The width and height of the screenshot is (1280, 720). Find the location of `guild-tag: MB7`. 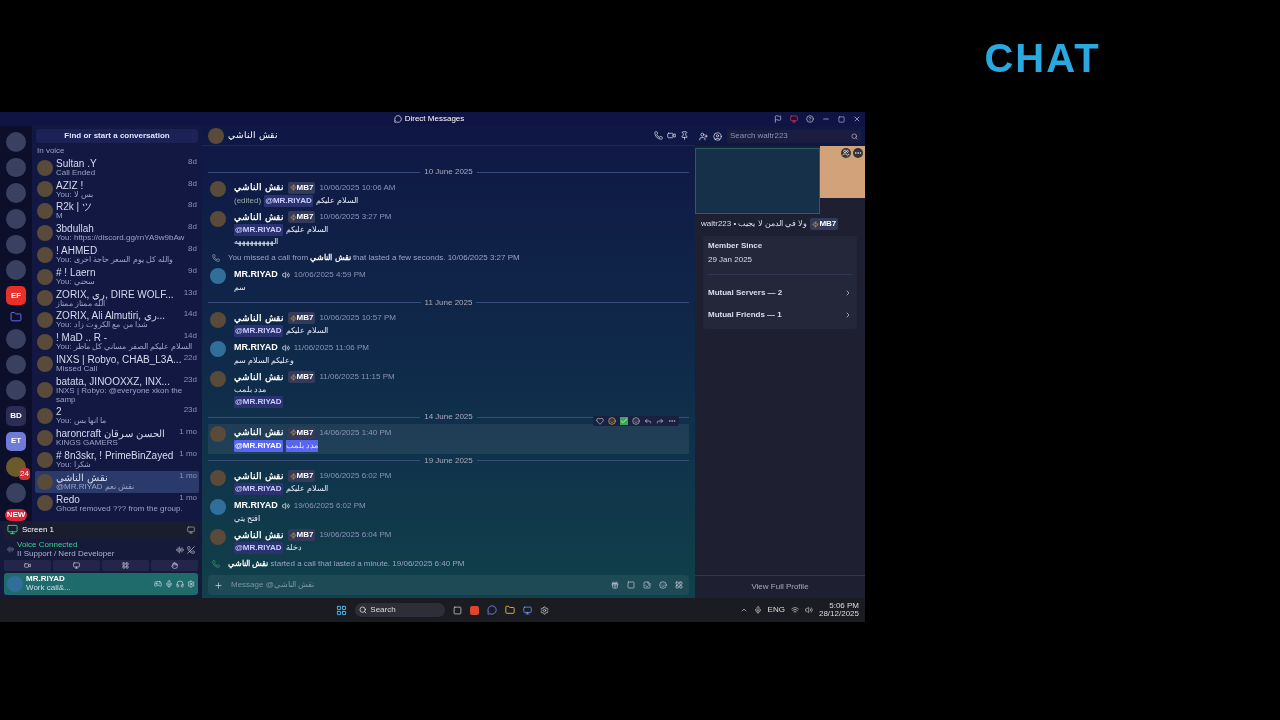

guild-tag: MB7 is located at coordinates (301, 187).